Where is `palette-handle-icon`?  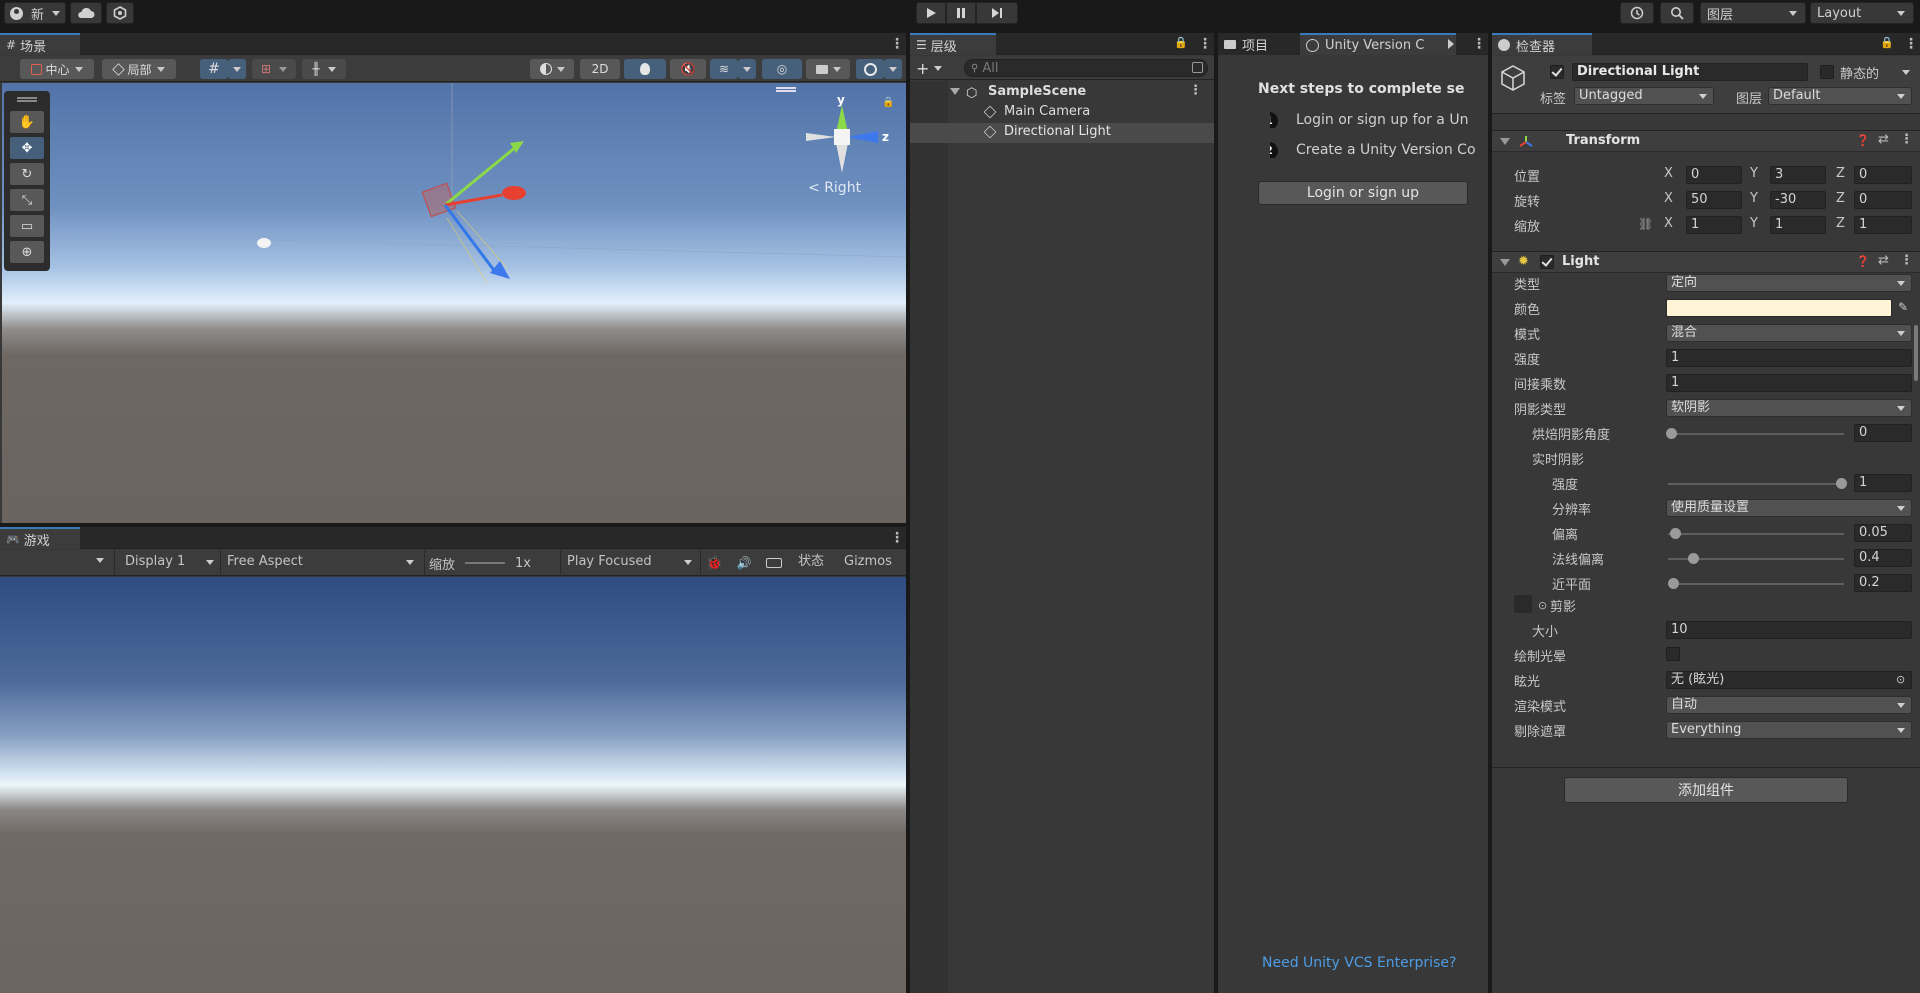
palette-handle-icon is located at coordinates (27, 98).